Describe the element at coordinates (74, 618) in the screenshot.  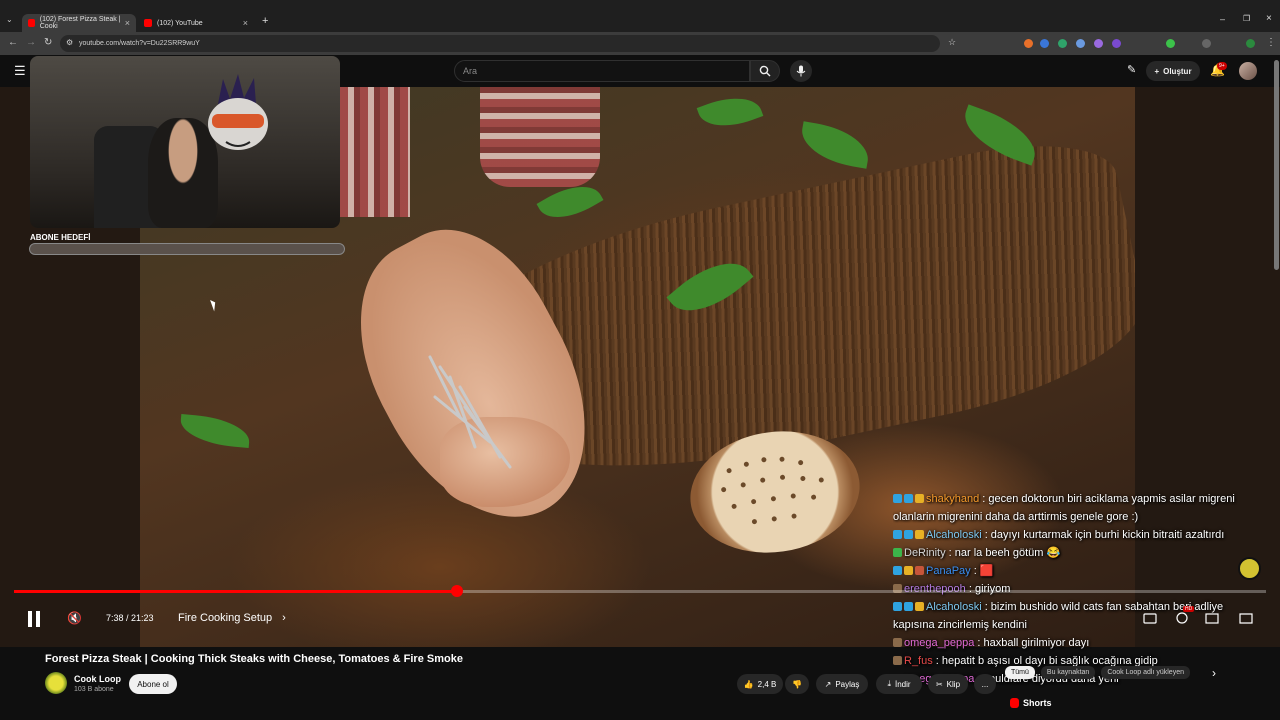
I see `mute-icon: 🔇` at that location.